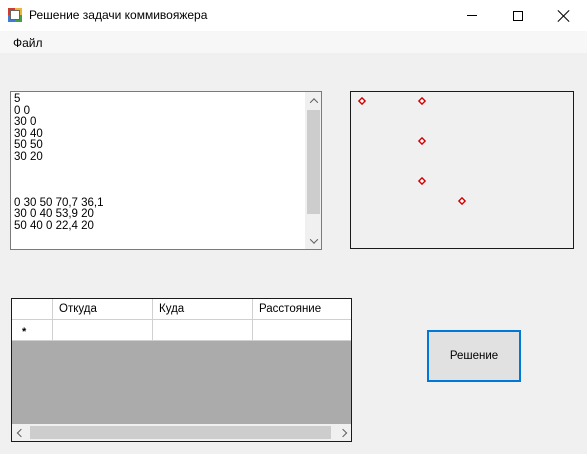 The width and height of the screenshot is (587, 454). What do you see at coordinates (103, 309) in the screenshot?
I see `column-header-from: Откуда` at bounding box center [103, 309].